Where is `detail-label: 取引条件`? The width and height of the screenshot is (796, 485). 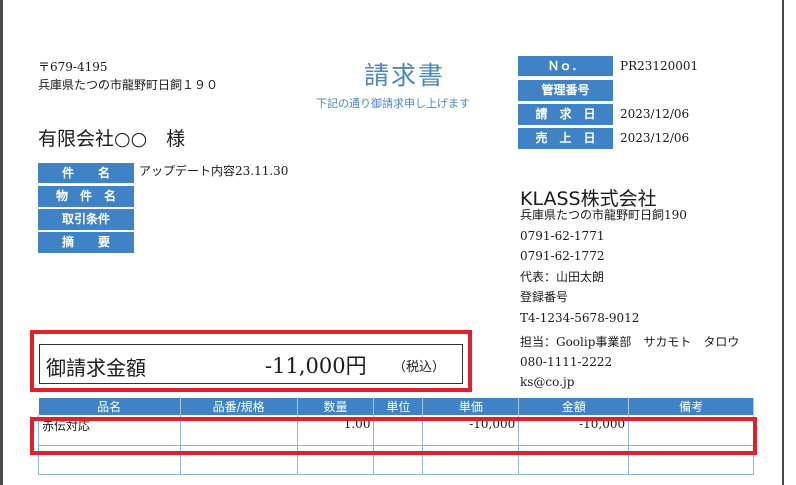 detail-label: 取引条件 is located at coordinates (86, 219).